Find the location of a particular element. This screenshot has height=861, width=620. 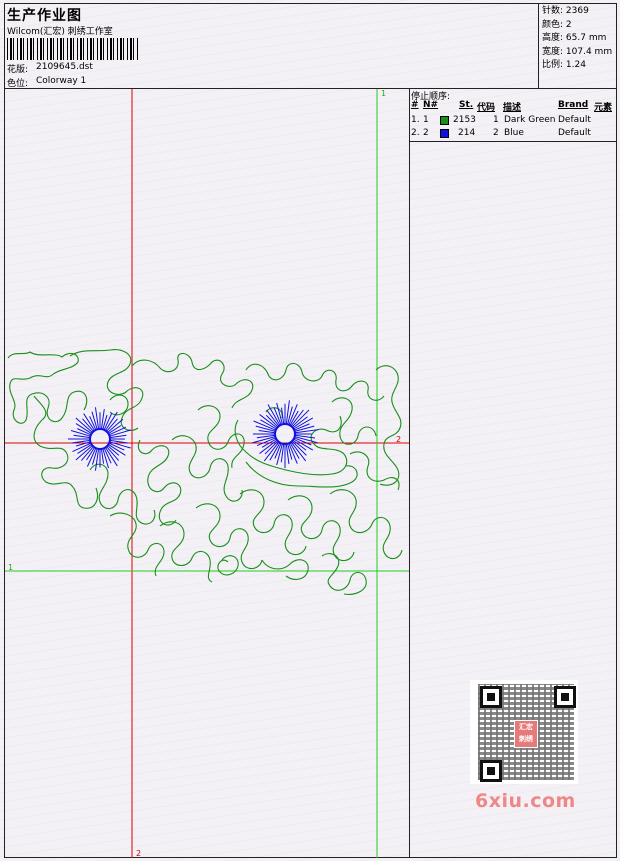

qr-code: 汇宏 刺绣 is located at coordinates (524, 732).